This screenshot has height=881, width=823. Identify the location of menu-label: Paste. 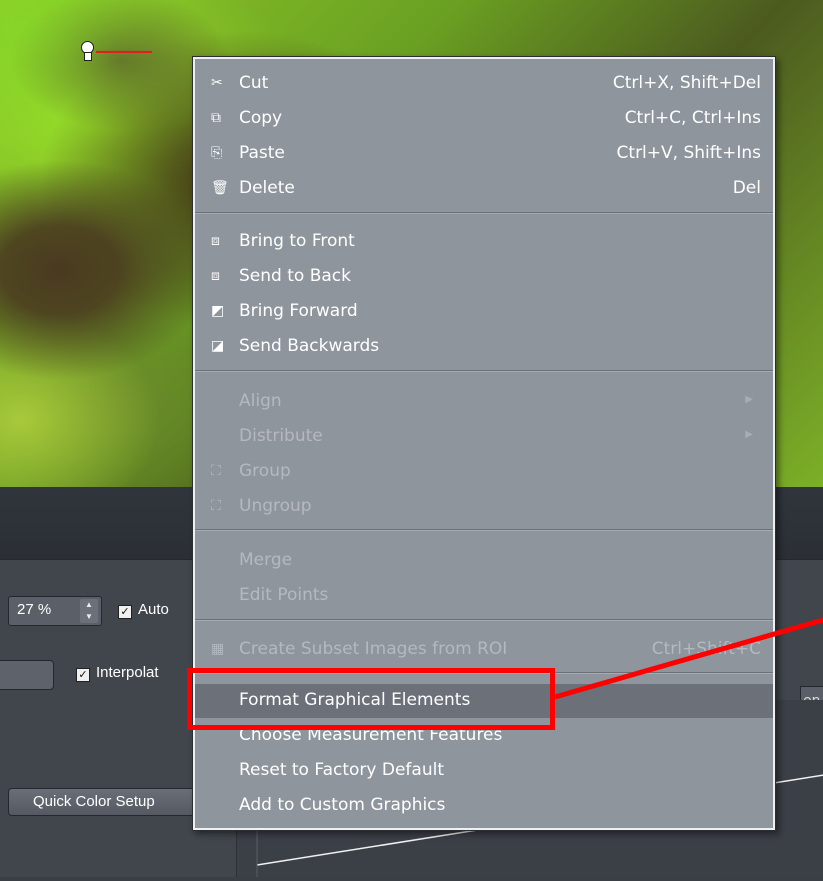
(262, 153).